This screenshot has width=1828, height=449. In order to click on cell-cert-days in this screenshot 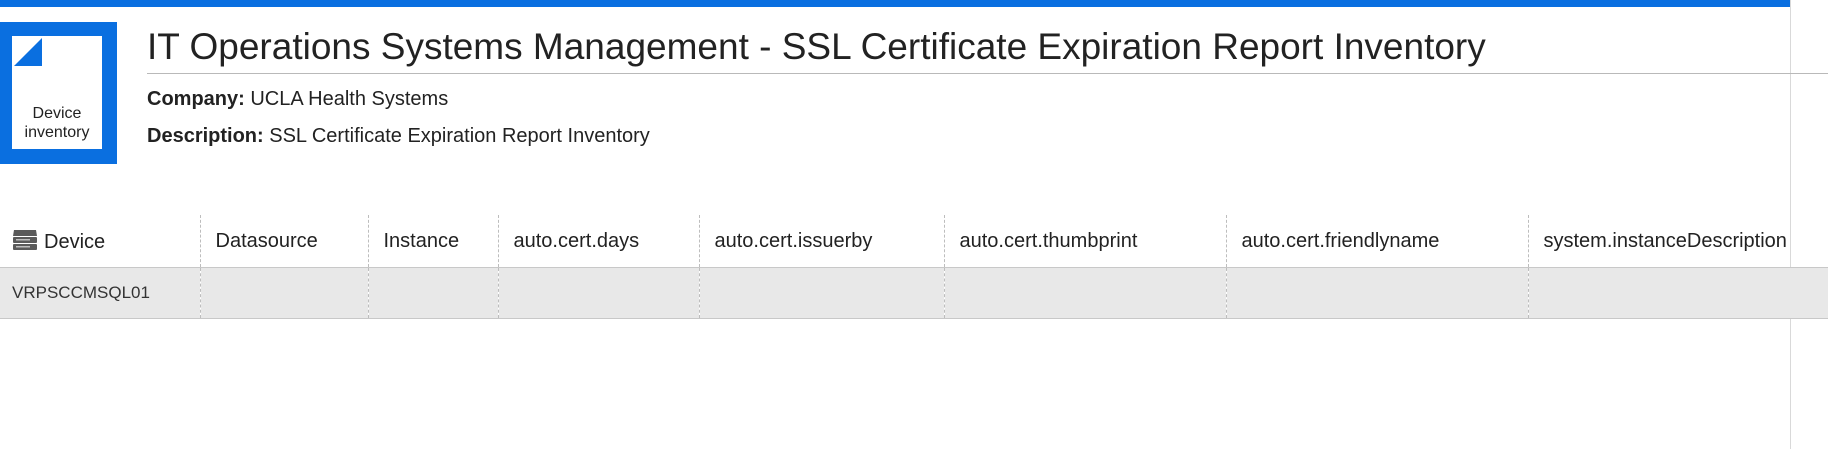, I will do `click(598, 293)`.